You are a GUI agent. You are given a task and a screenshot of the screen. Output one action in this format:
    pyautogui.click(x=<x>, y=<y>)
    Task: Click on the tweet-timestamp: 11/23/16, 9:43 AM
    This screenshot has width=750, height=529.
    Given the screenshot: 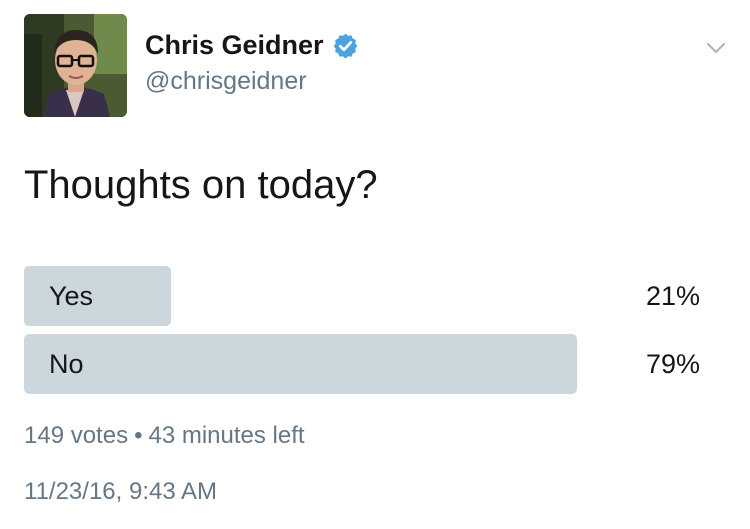 What is the action you would take?
    pyautogui.click(x=120, y=492)
    